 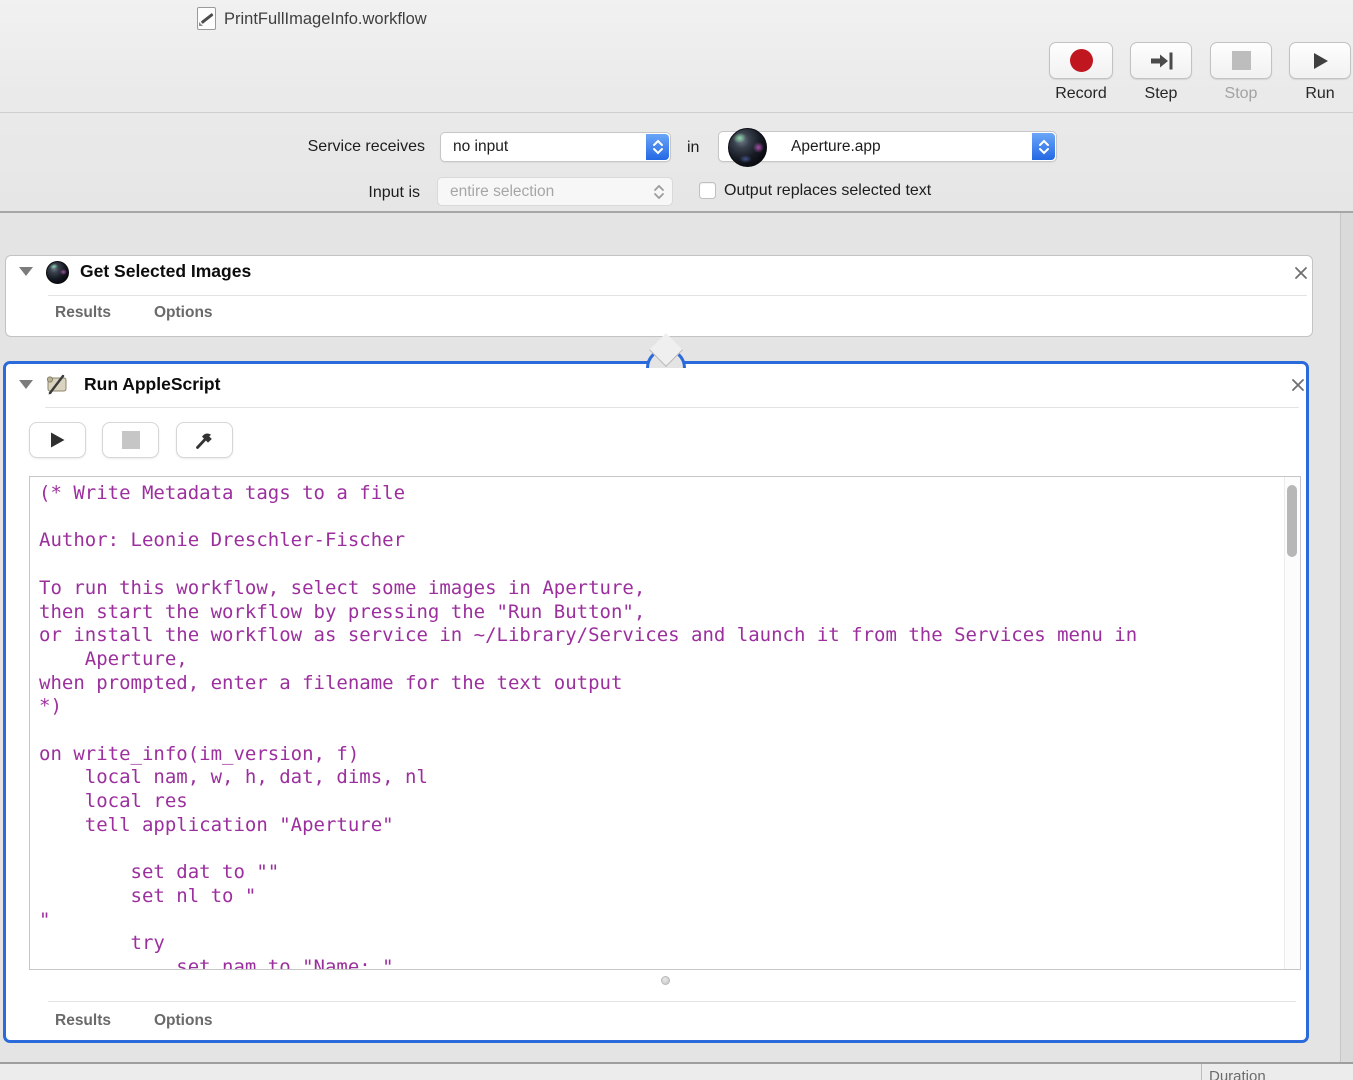 What do you see at coordinates (481, 146) in the screenshot?
I see `service-input-popup-value: no input` at bounding box center [481, 146].